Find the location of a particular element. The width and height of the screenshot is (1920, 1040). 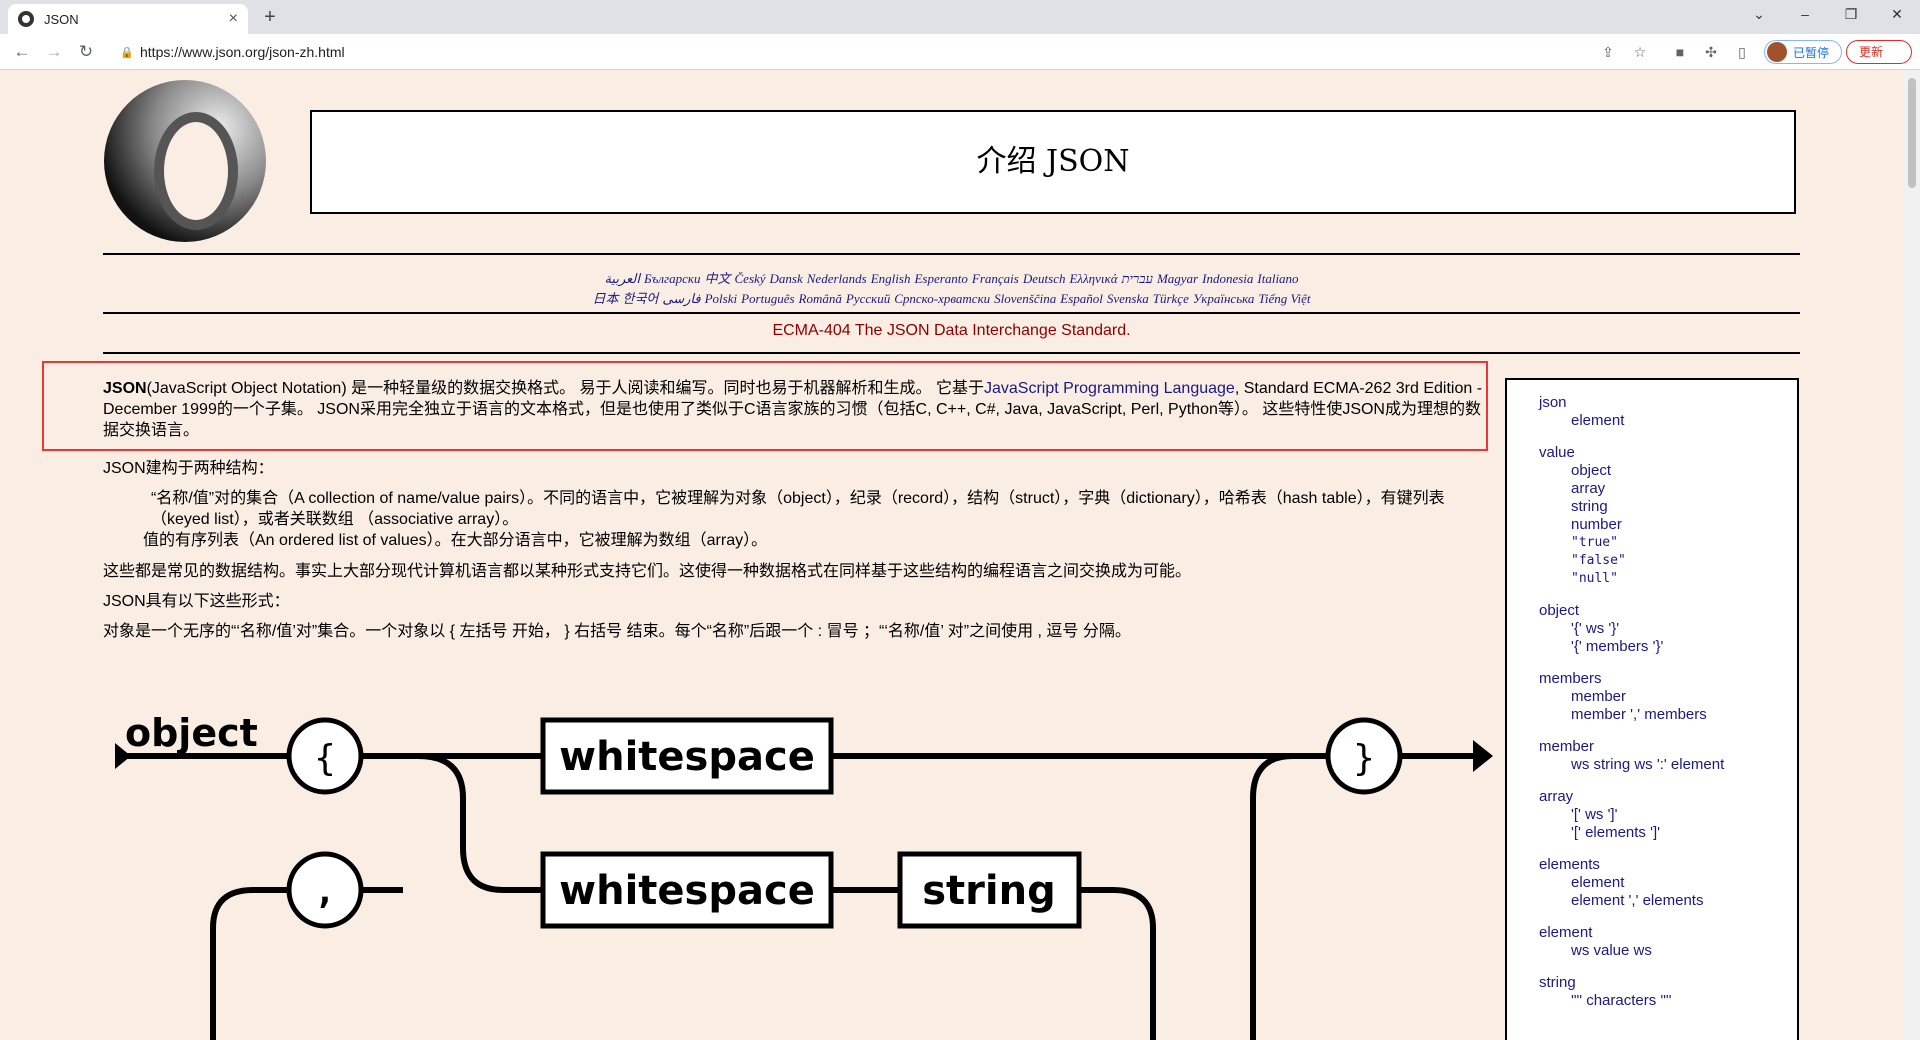

grammar-rule-item: array is located at coordinates (1668, 489).